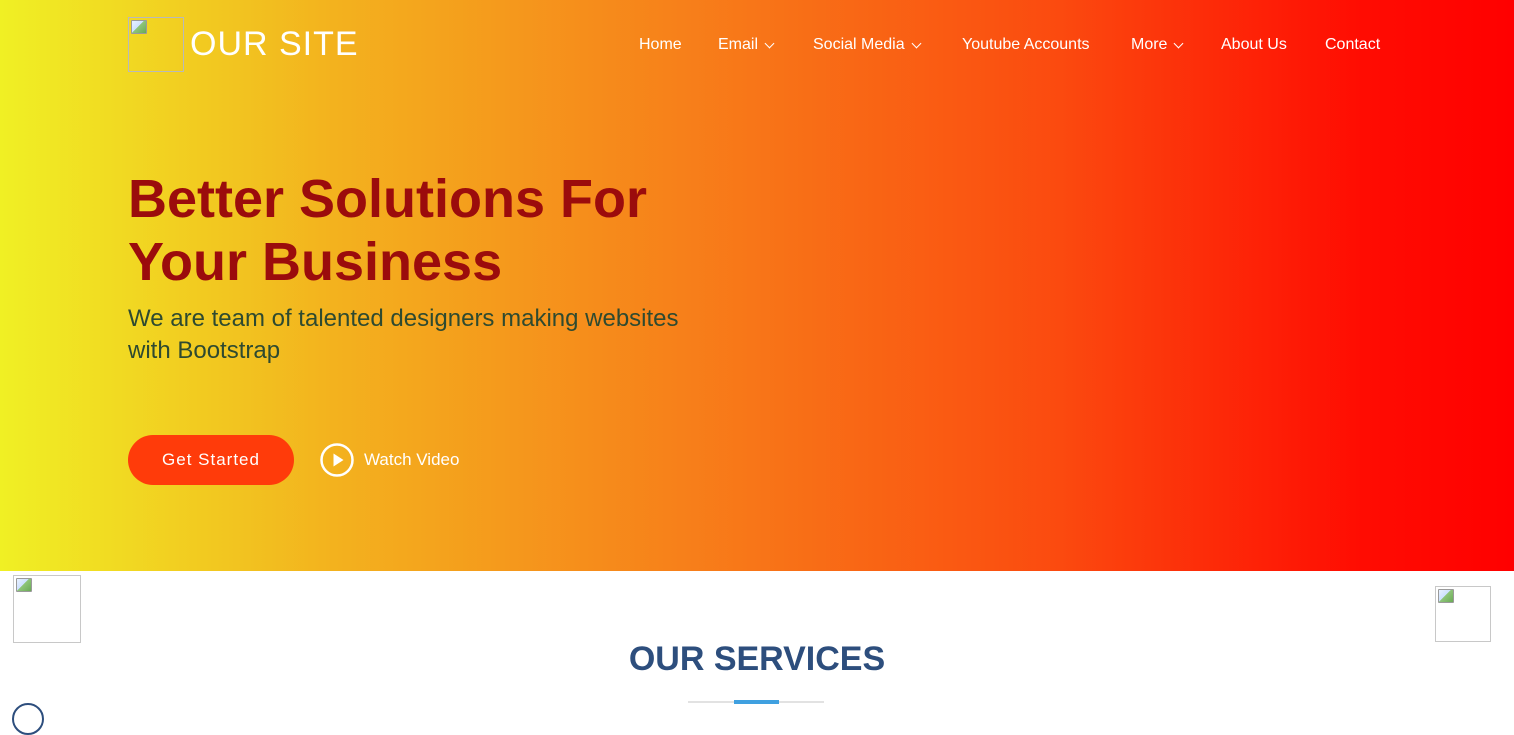 This screenshot has width=1514, height=735. What do you see at coordinates (211, 460) in the screenshot?
I see `get-started-button: Get Started` at bounding box center [211, 460].